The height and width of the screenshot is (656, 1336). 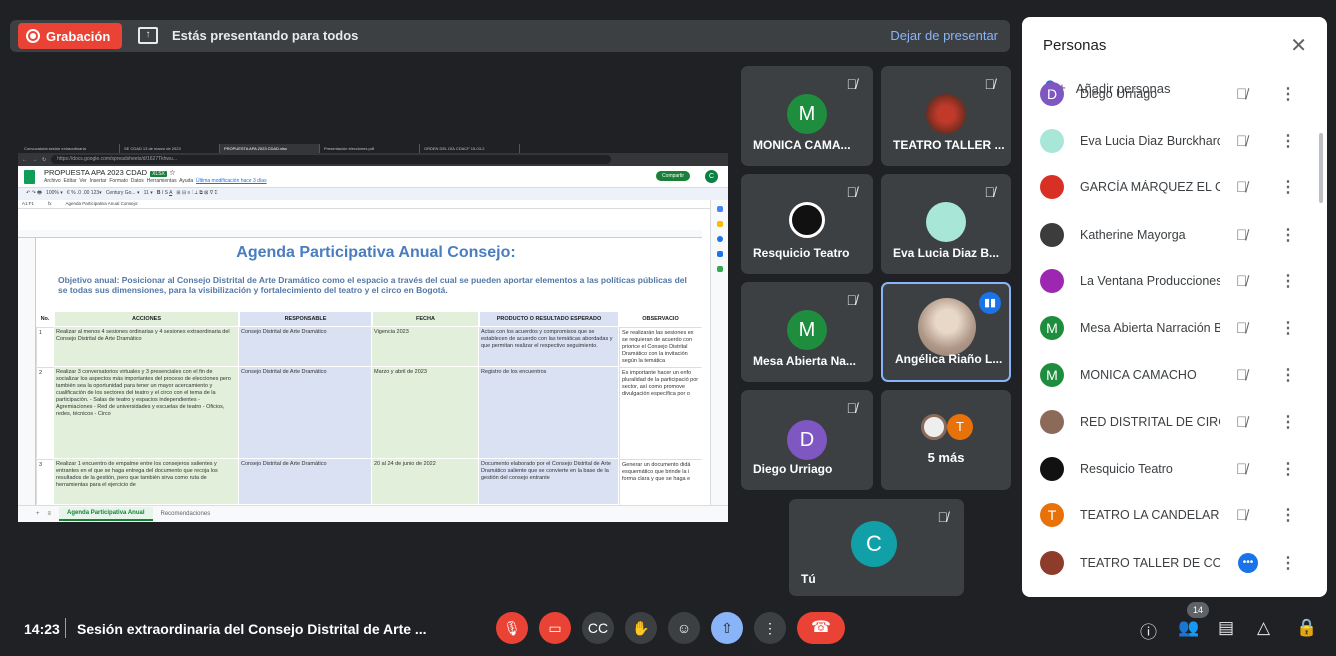 What do you see at coordinates (70, 181) in the screenshot?
I see `menu-item: Editar` at bounding box center [70, 181].